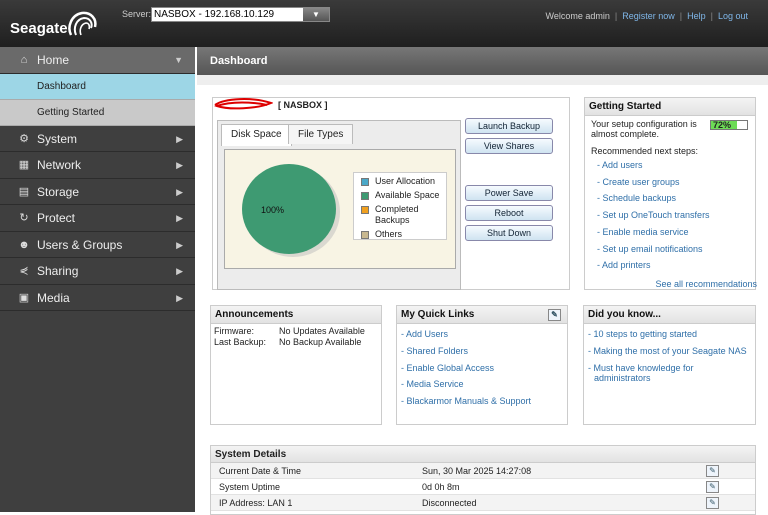 This screenshot has width=768, height=515. What do you see at coordinates (438, 314) in the screenshot?
I see `panel-title-text: My Quick Links` at bounding box center [438, 314].